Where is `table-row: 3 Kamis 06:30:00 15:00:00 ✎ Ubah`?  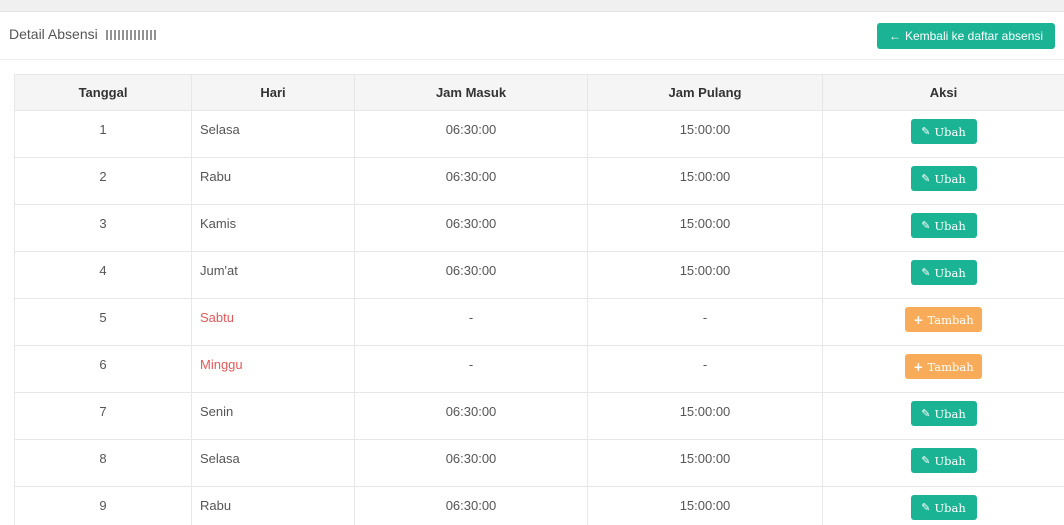 table-row: 3 Kamis 06:30:00 15:00:00 ✎ Ubah is located at coordinates (539, 228).